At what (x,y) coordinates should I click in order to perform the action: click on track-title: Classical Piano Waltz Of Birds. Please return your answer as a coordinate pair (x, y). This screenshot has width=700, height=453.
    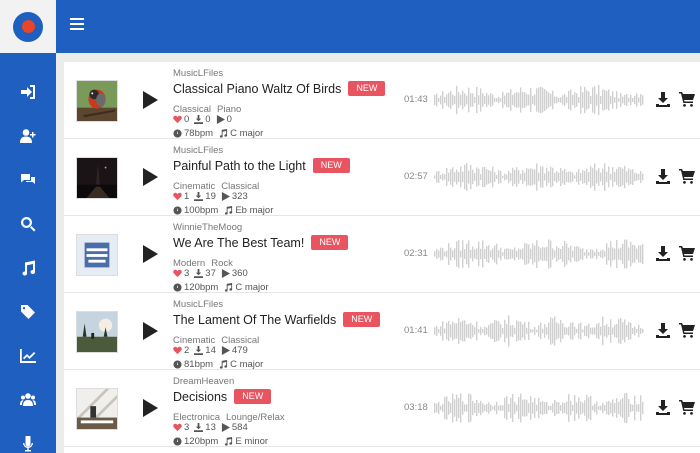
    Looking at the image, I should click on (257, 89).